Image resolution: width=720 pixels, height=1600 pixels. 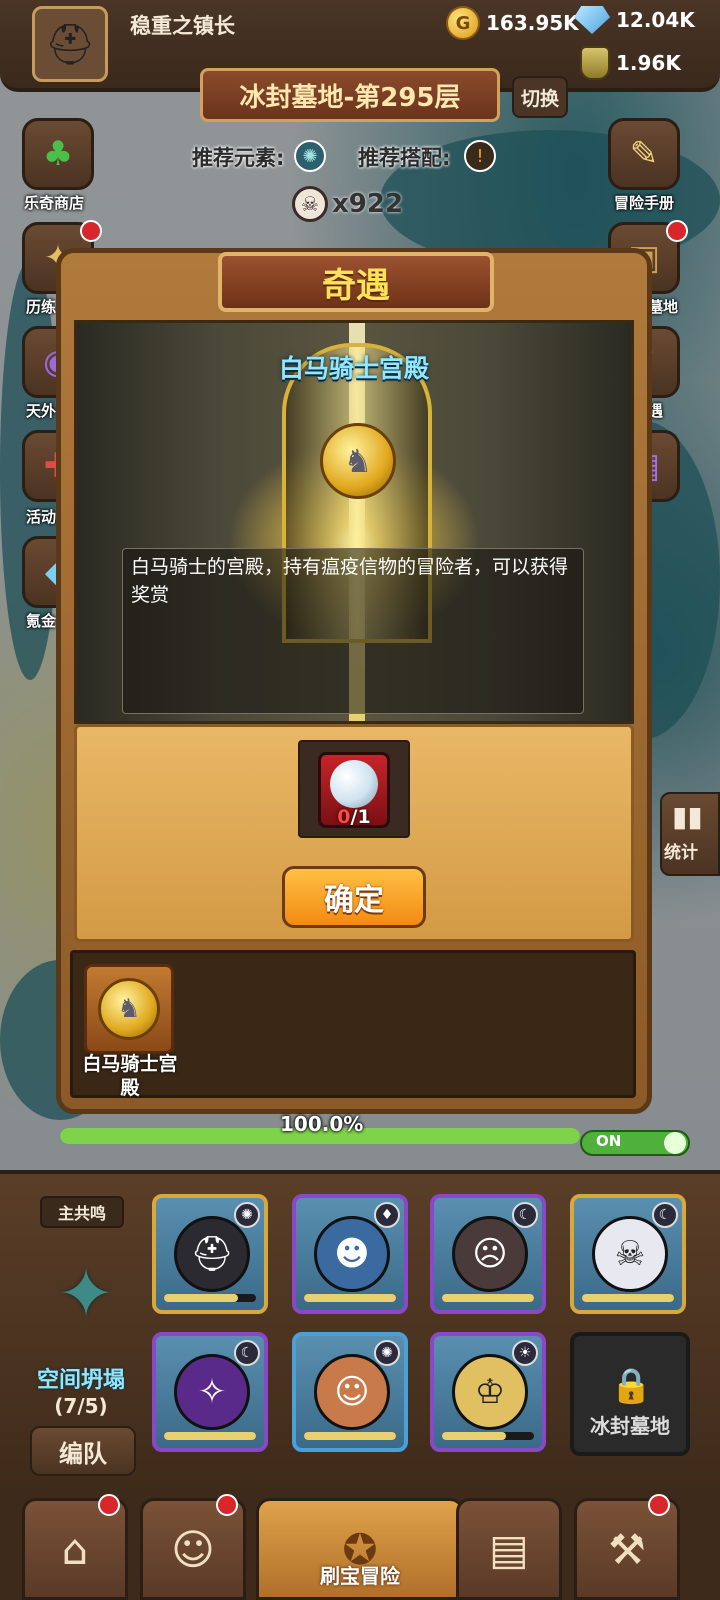 I want to click on king-hero-icon: ♔, so click(x=490, y=1392).